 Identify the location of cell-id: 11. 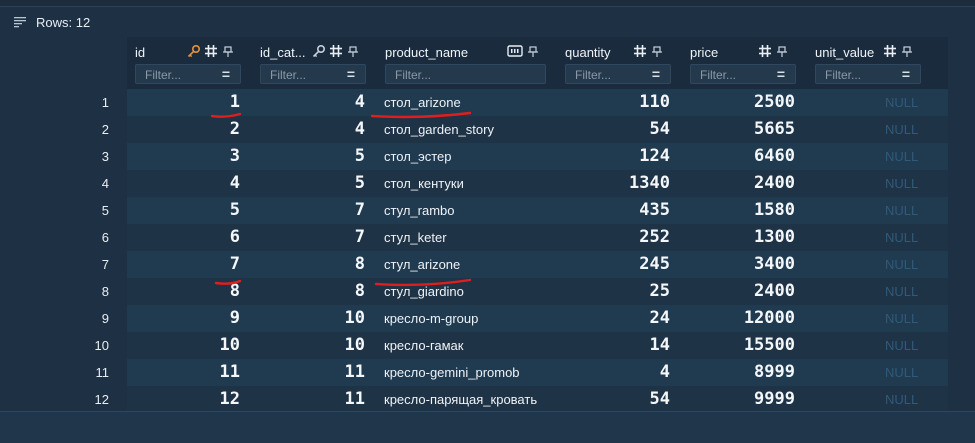
(183, 372).